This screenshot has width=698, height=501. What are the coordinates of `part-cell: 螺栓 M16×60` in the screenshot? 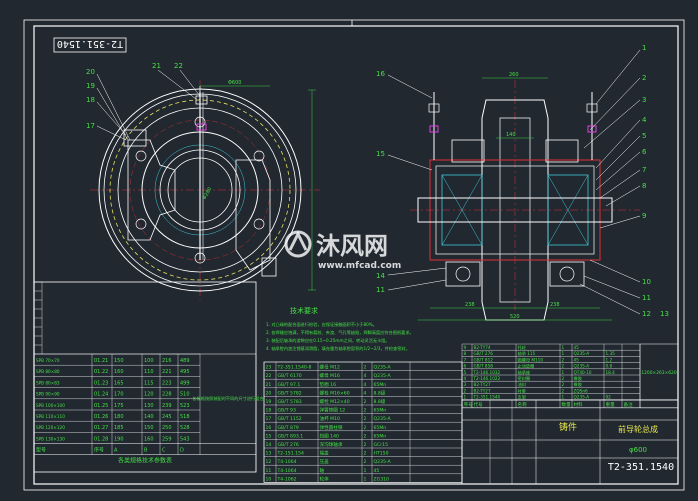 It's located at (335, 392).